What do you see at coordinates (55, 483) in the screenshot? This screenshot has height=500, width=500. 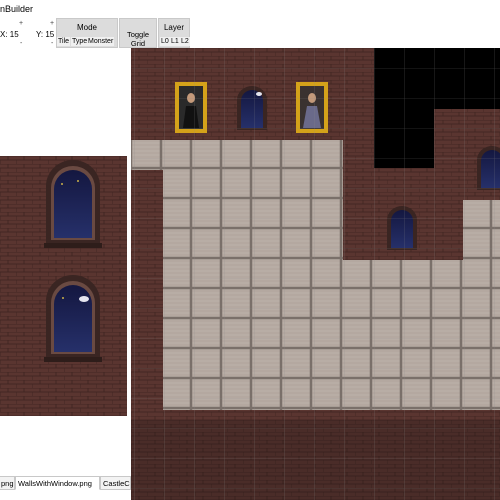 I see `tab-label: WallsWithWindow.png` at bounding box center [55, 483].